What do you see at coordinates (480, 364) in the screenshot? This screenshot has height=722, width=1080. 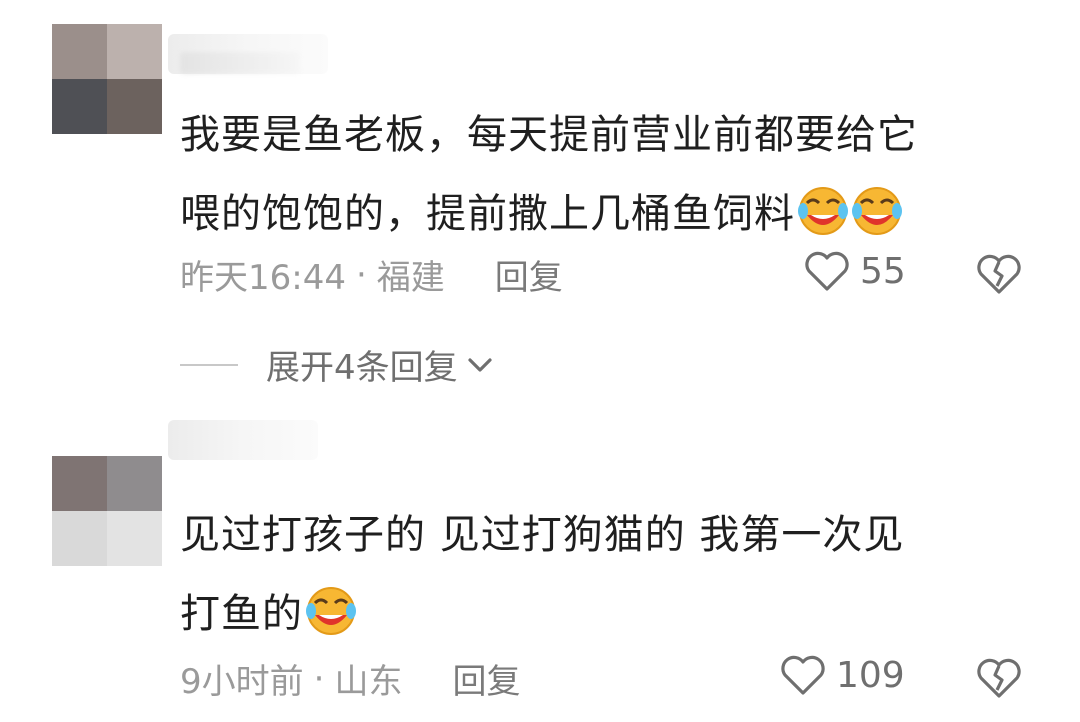 I see `chevron-down-icon` at bounding box center [480, 364].